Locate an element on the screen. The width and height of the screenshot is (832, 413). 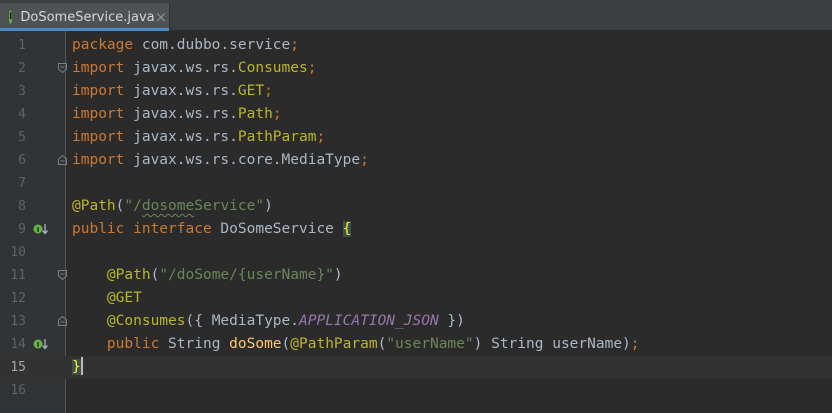
code-token: DoSomeService is located at coordinates (277, 229).